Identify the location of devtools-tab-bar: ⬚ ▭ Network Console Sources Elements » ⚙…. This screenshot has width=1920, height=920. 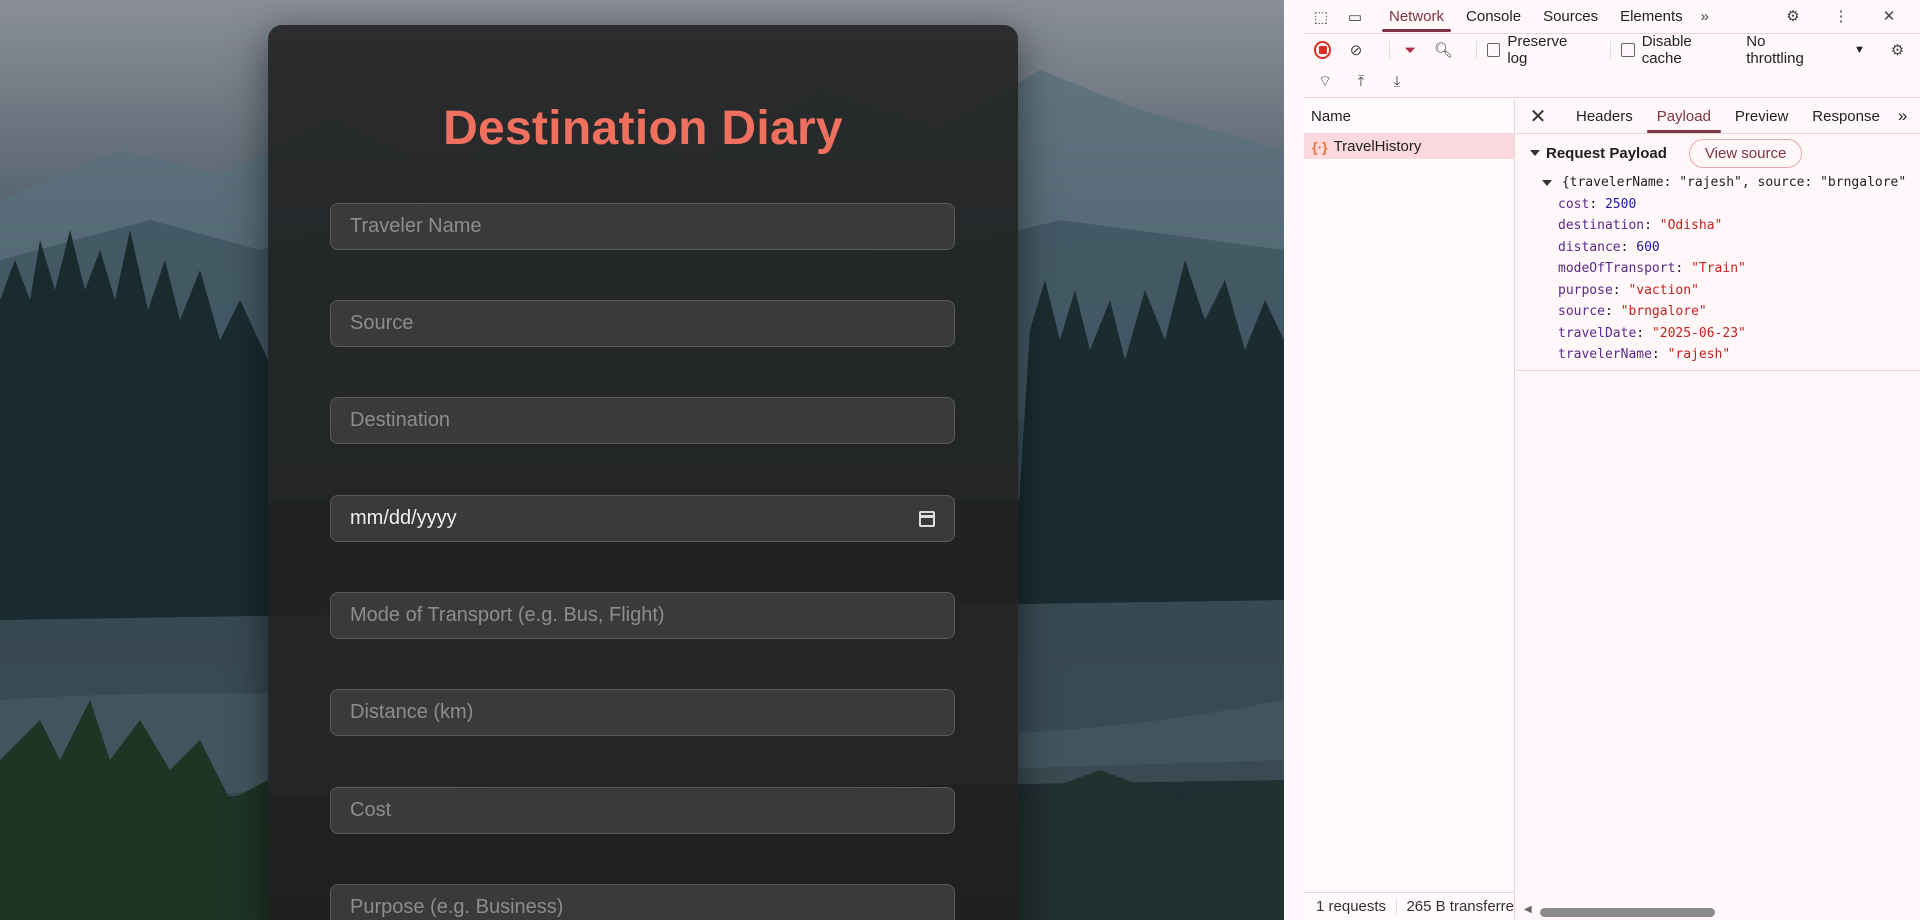
(1612, 17).